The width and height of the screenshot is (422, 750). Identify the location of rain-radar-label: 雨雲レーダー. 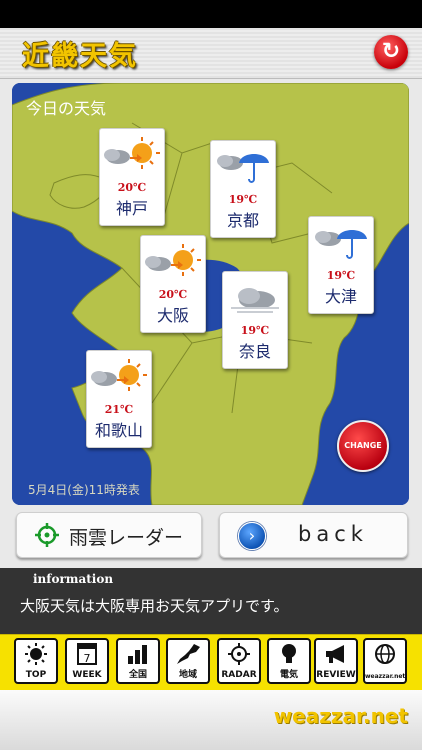
(126, 538).